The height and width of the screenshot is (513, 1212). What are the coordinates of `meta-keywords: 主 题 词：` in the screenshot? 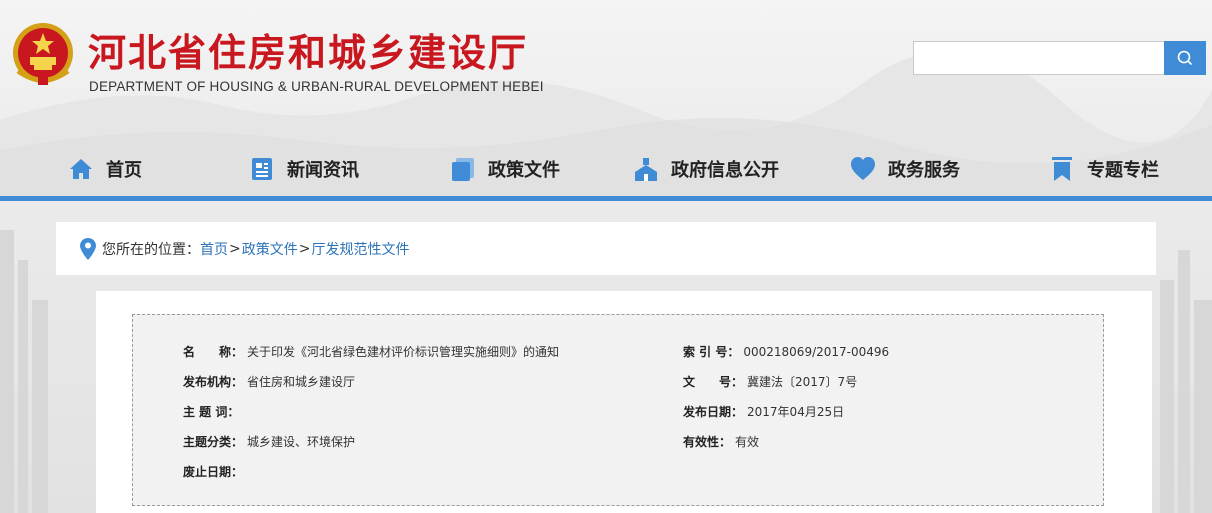 It's located at (213, 411).